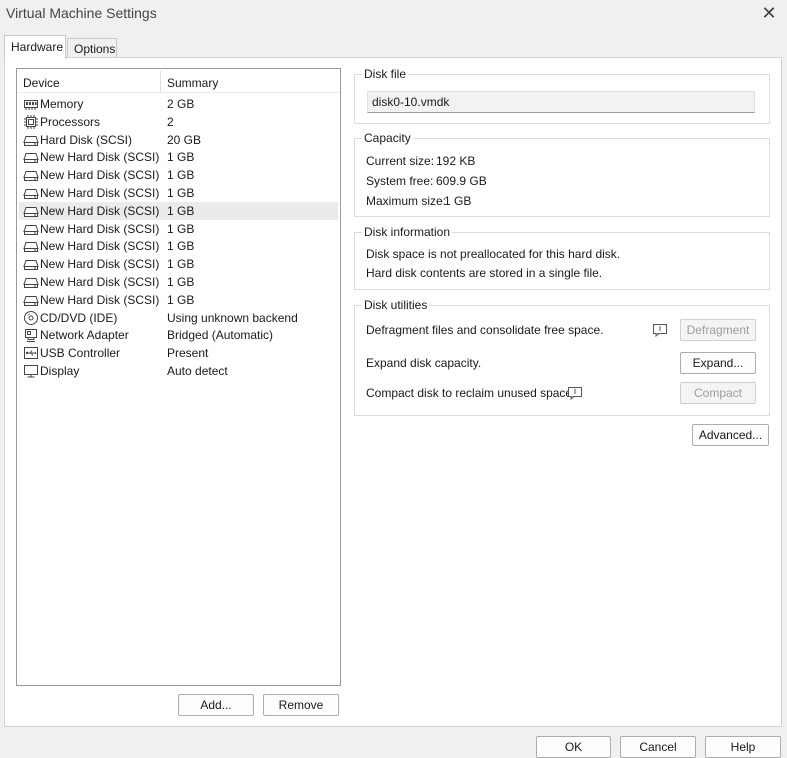 This screenshot has width=787, height=758. What do you see at coordinates (86, 139) in the screenshot?
I see `device-name: Hard Disk (SCSI)` at bounding box center [86, 139].